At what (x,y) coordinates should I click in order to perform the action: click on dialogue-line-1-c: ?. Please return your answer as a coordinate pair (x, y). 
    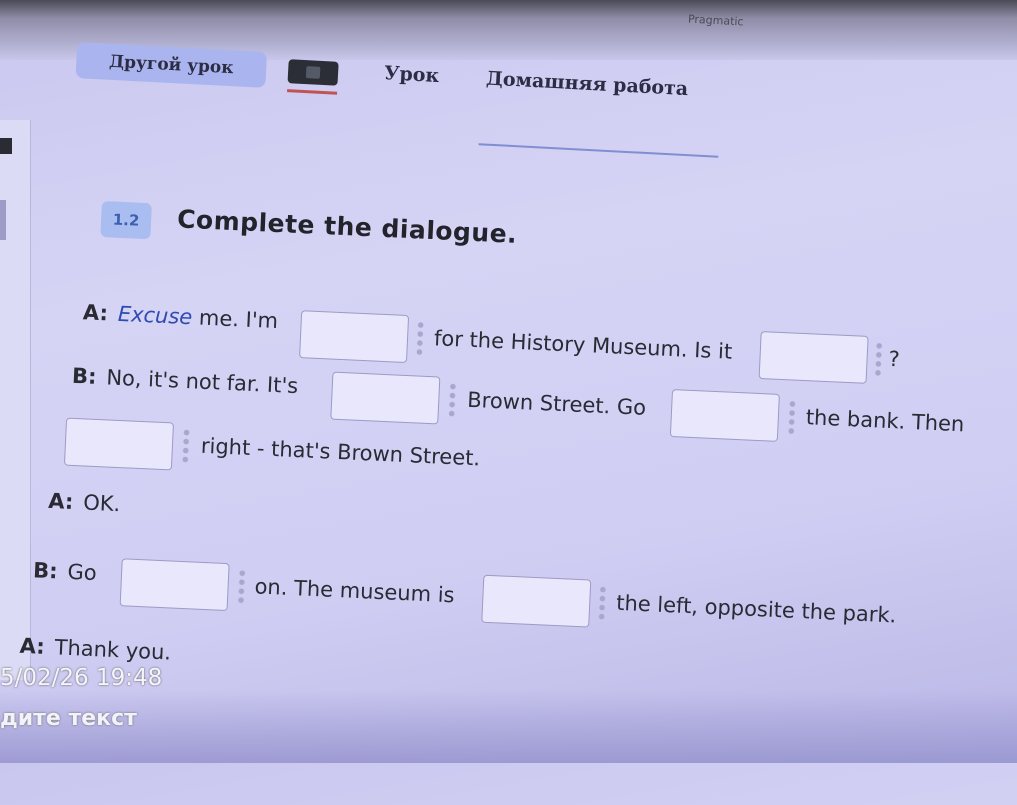
    Looking at the image, I should click on (894, 359).